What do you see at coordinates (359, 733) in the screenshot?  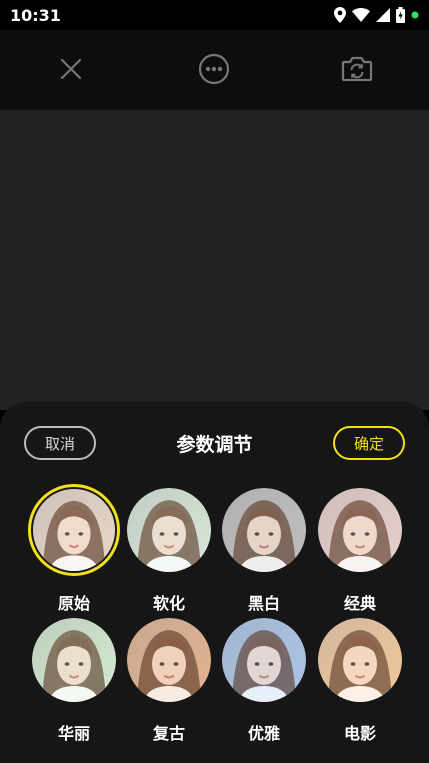 I see `filter-label: 电影` at bounding box center [359, 733].